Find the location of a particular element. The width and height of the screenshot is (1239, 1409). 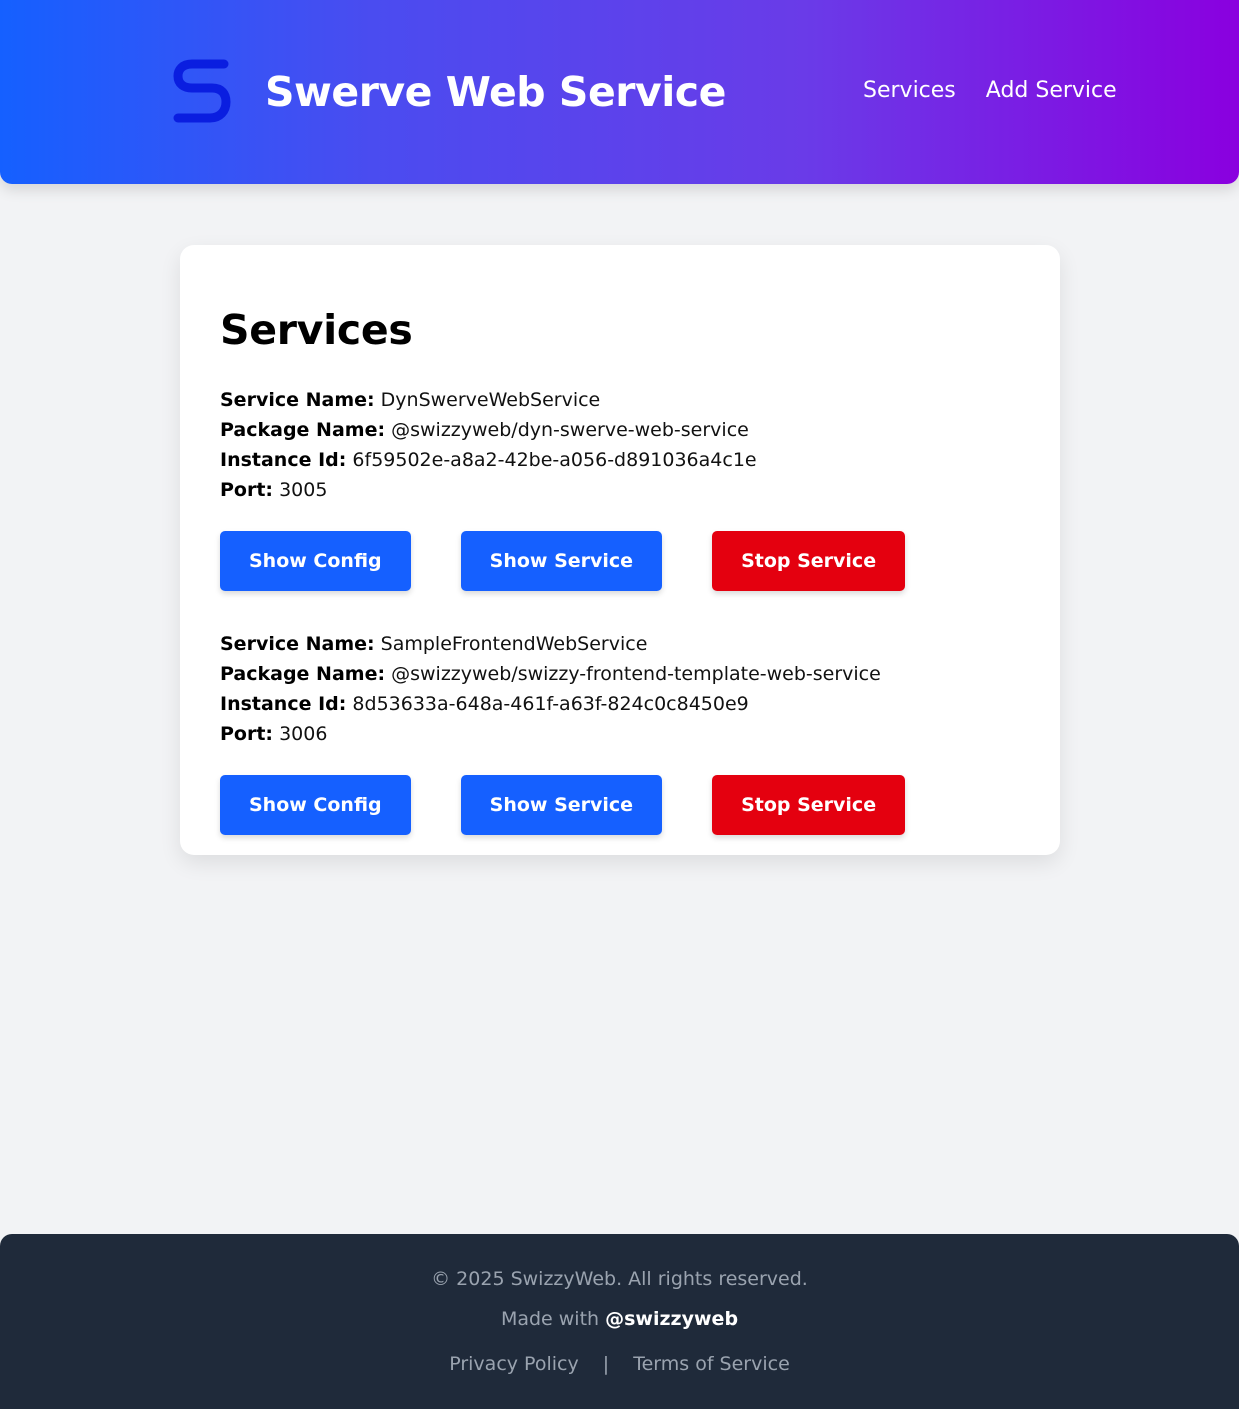

instance-id-value: 8d53633a-648a-461f-a63f-824c0c8450e9 is located at coordinates (550, 704).